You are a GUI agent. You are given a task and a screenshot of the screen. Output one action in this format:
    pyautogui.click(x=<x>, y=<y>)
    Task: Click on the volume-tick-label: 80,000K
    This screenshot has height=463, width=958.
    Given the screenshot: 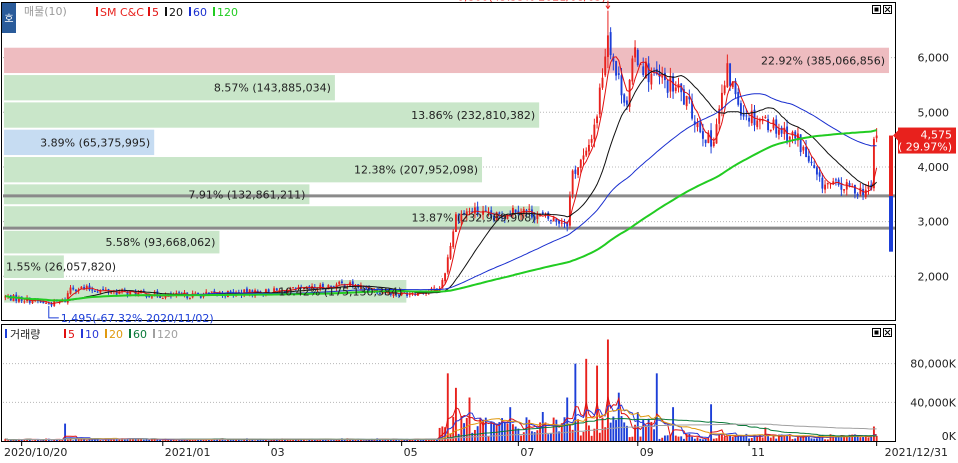 What is the action you would take?
    pyautogui.click(x=933, y=364)
    